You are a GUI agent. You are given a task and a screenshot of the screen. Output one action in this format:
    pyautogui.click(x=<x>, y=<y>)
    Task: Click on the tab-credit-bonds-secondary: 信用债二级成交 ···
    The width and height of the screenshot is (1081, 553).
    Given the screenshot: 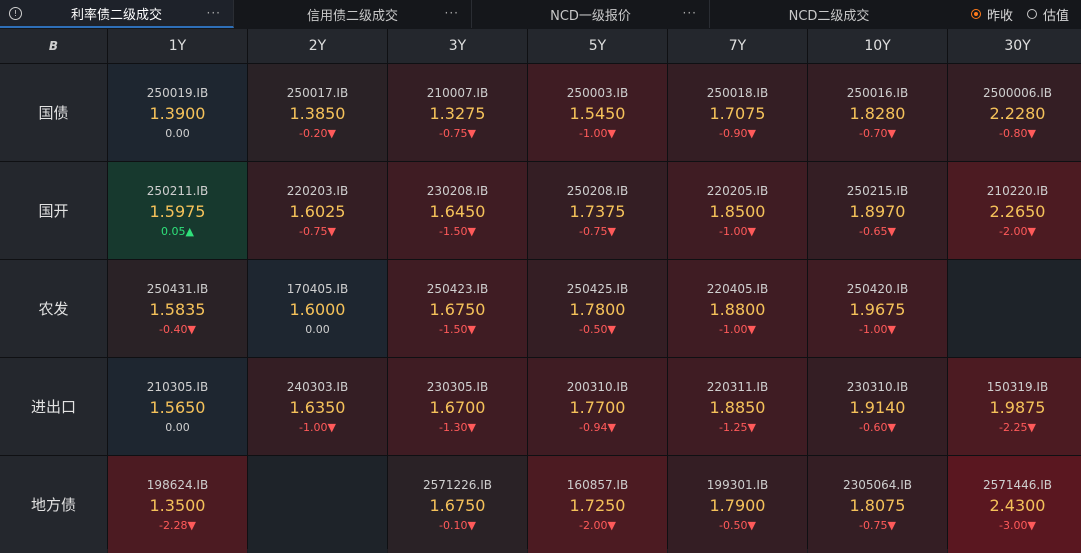 What is the action you would take?
    pyautogui.click(x=353, y=14)
    